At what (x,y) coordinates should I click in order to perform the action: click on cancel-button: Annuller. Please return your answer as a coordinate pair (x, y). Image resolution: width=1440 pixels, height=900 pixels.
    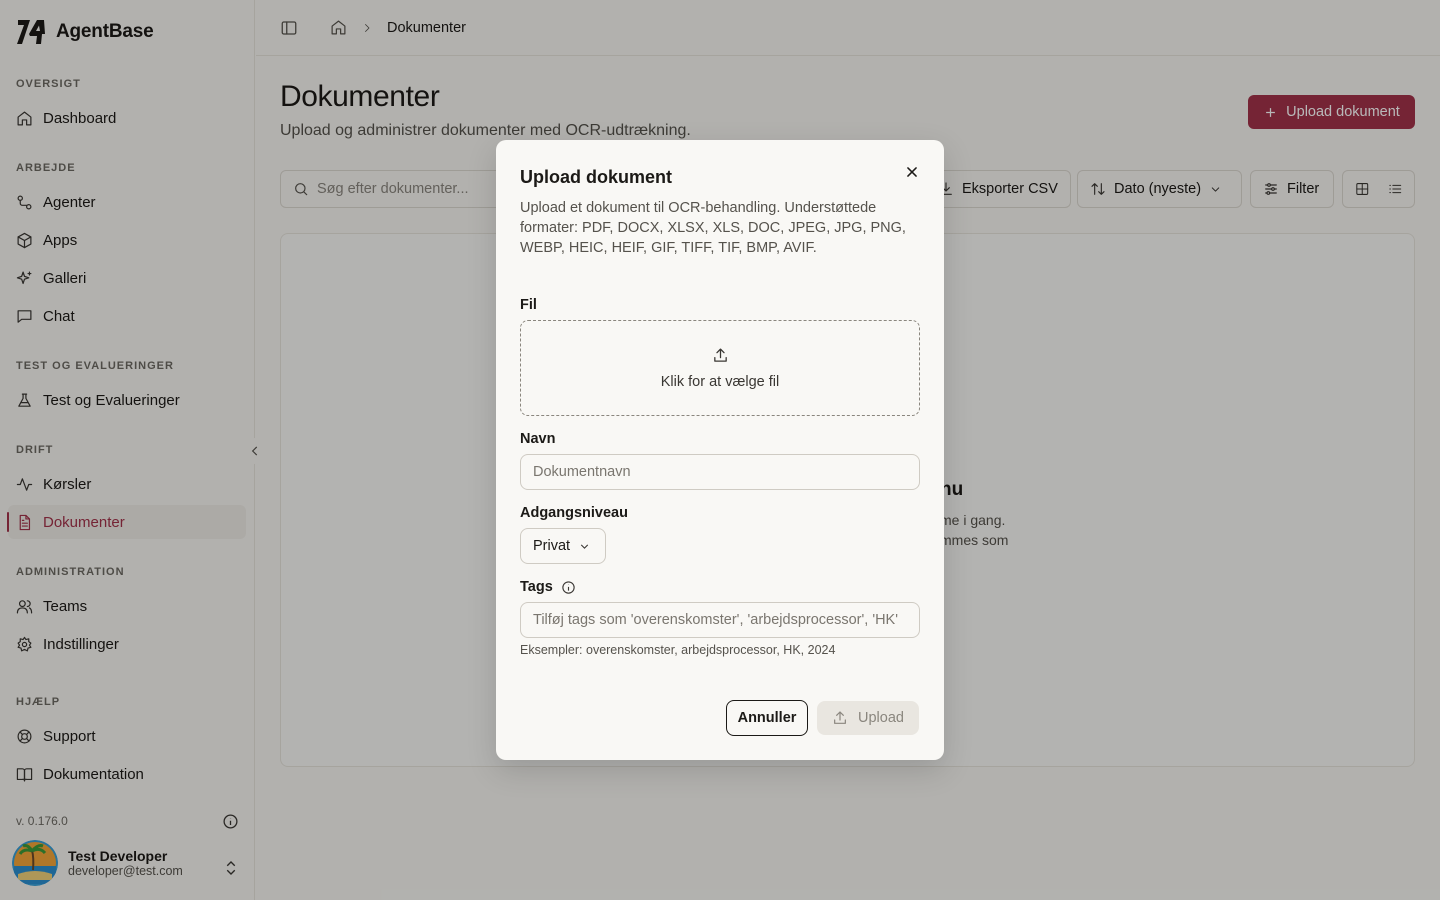
    Looking at the image, I should click on (767, 718).